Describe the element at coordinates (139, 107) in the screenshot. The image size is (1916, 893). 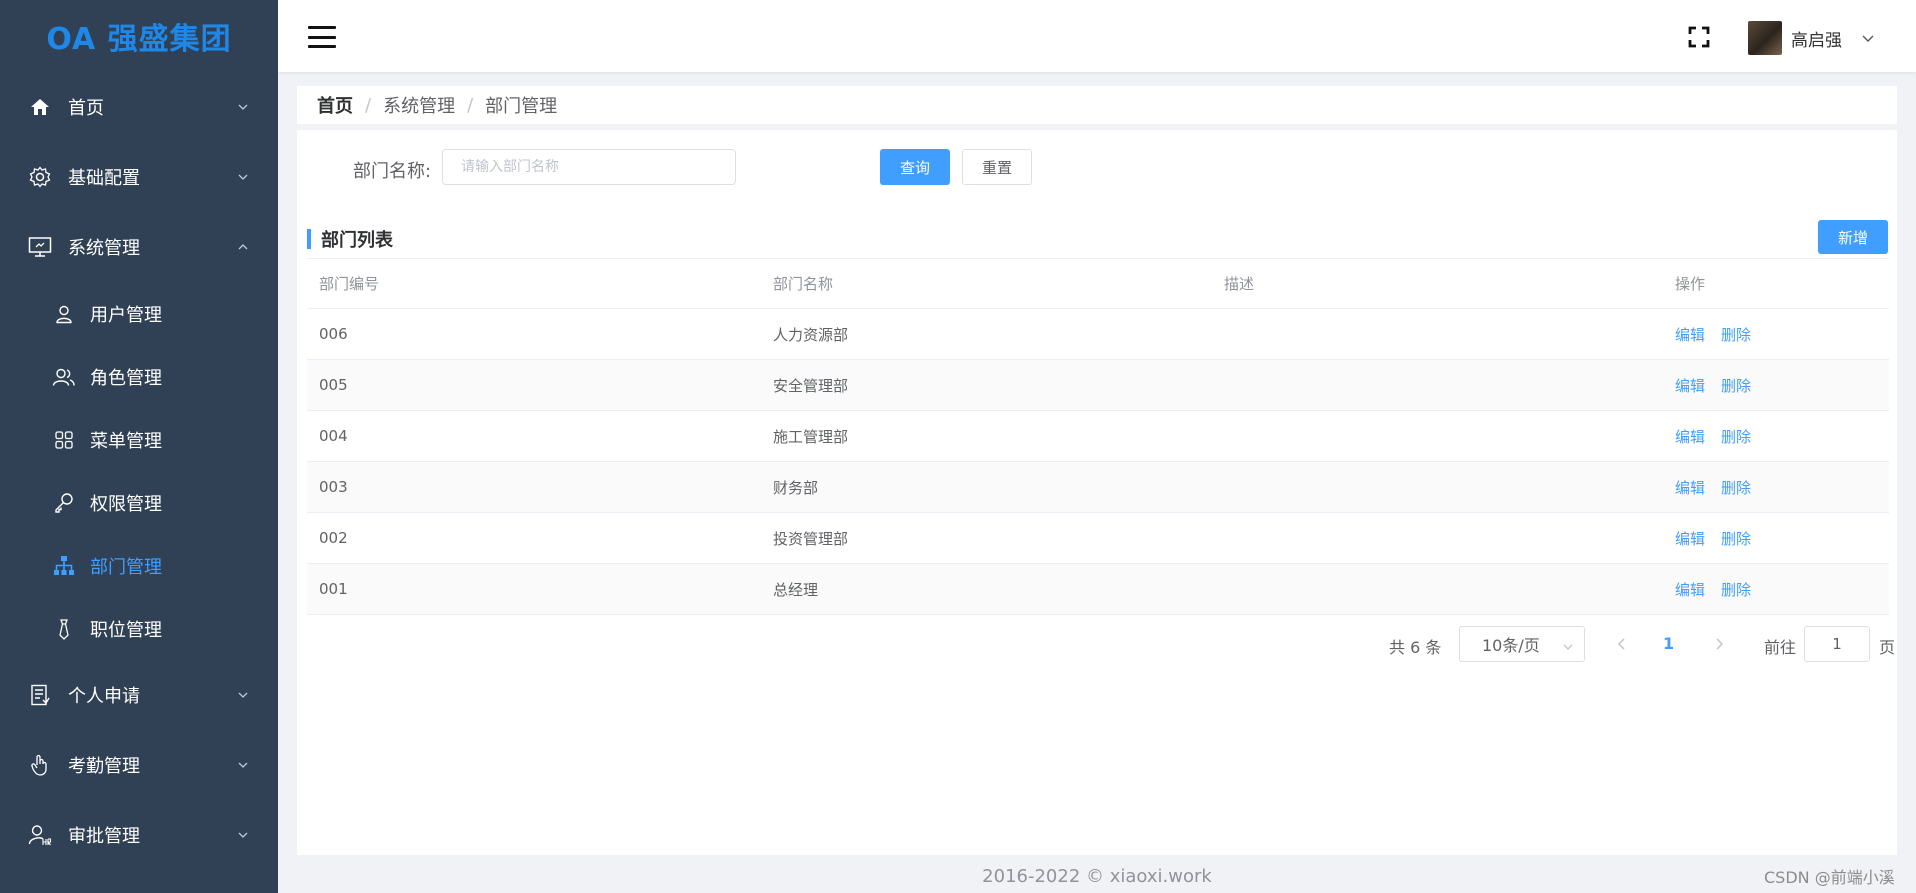
I see `menu-item-home: 首页` at that location.